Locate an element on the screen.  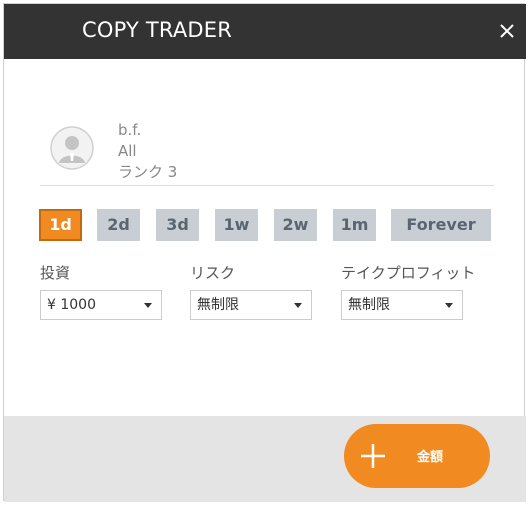
risk-select: 無制限 is located at coordinates (251, 305).